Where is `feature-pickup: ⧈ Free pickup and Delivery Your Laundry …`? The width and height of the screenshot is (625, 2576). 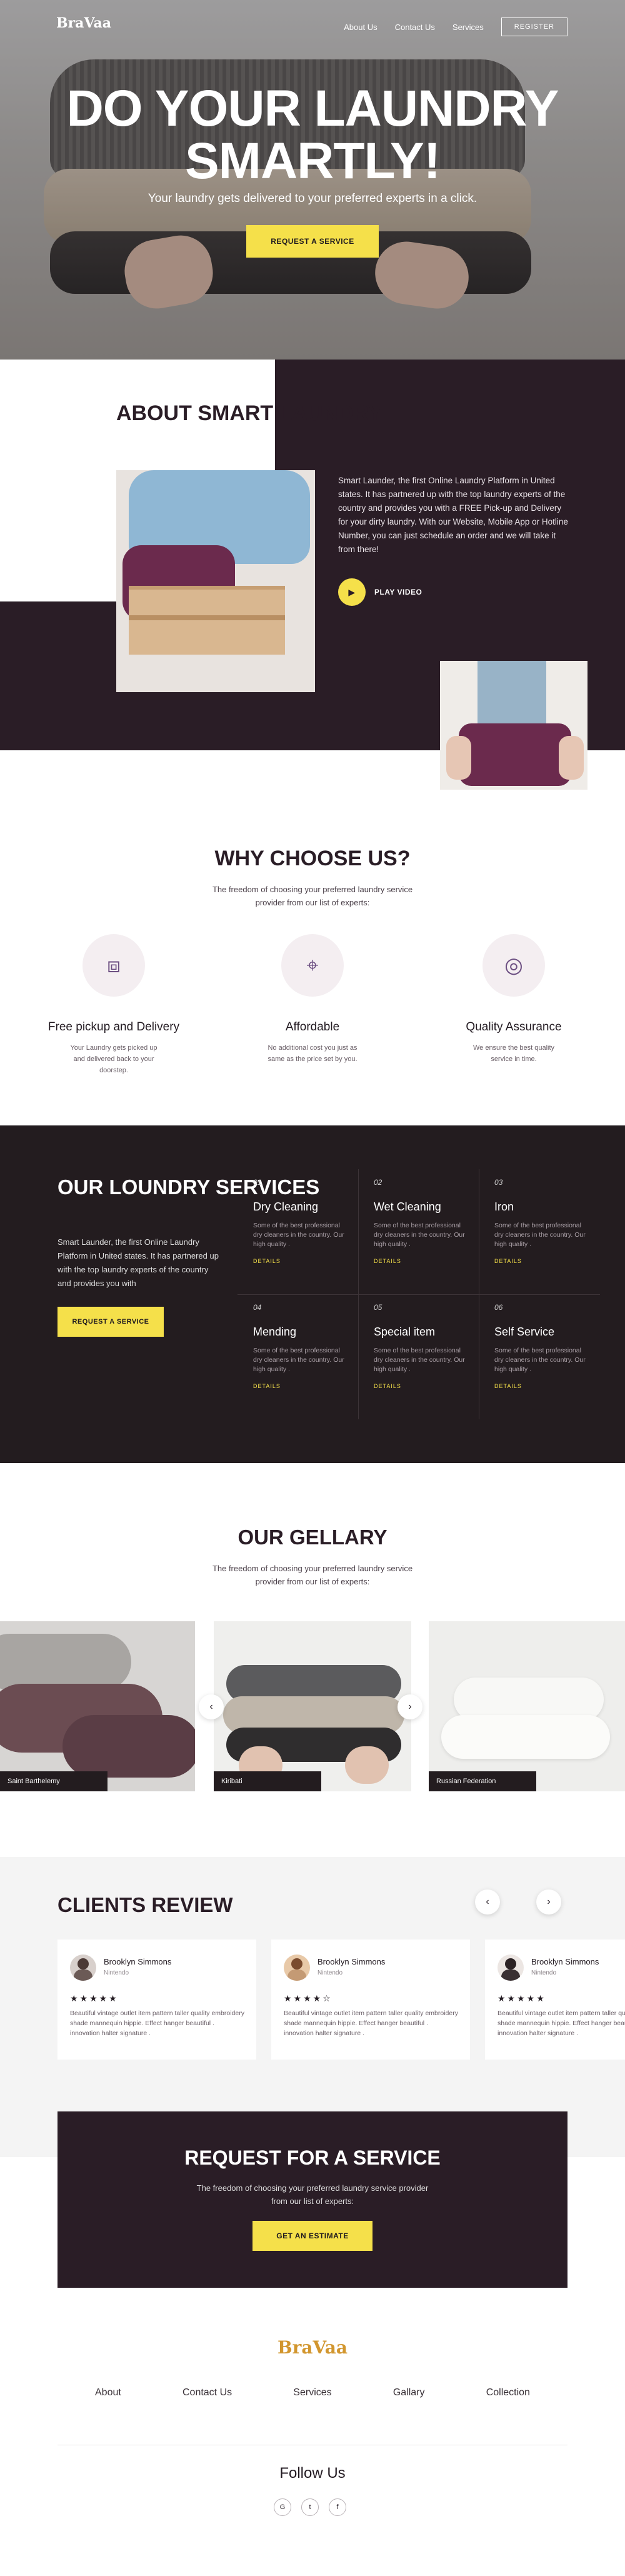 feature-pickup: ⧈ Free pickup and Delivery Your Laundry … is located at coordinates (114, 1005).